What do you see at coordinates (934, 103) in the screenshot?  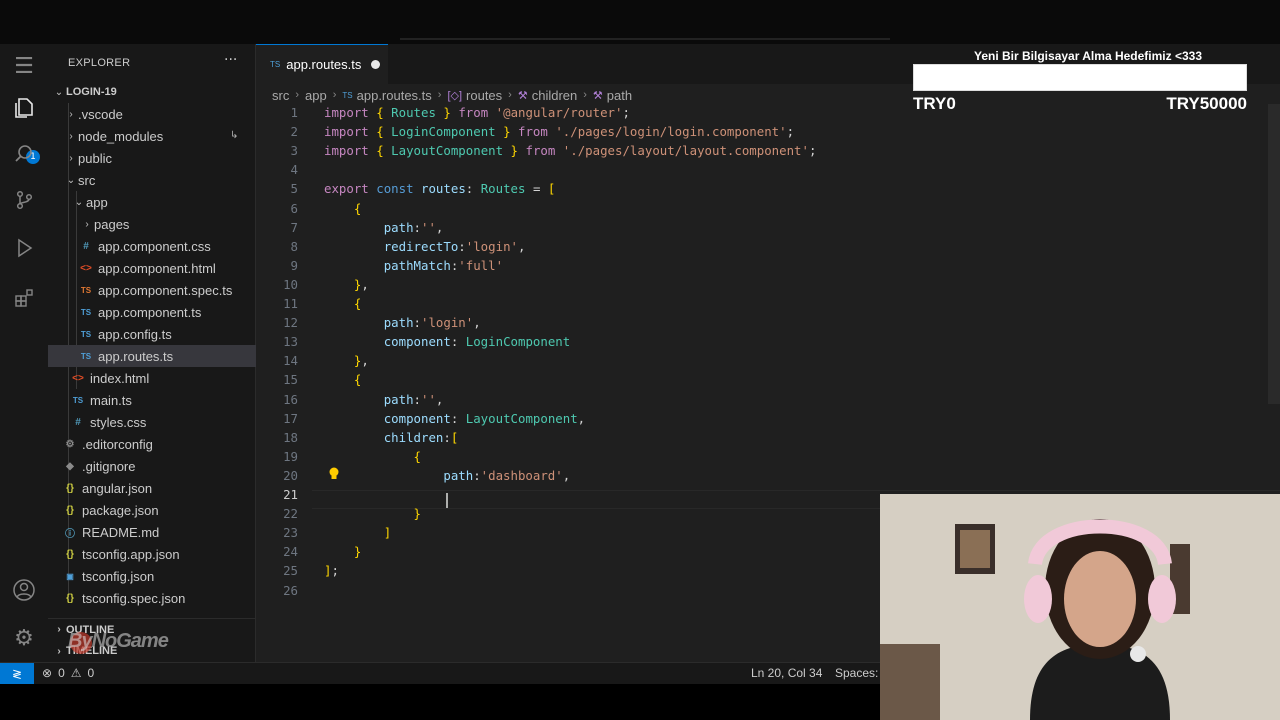 I see `donation-min-label: TRY0` at bounding box center [934, 103].